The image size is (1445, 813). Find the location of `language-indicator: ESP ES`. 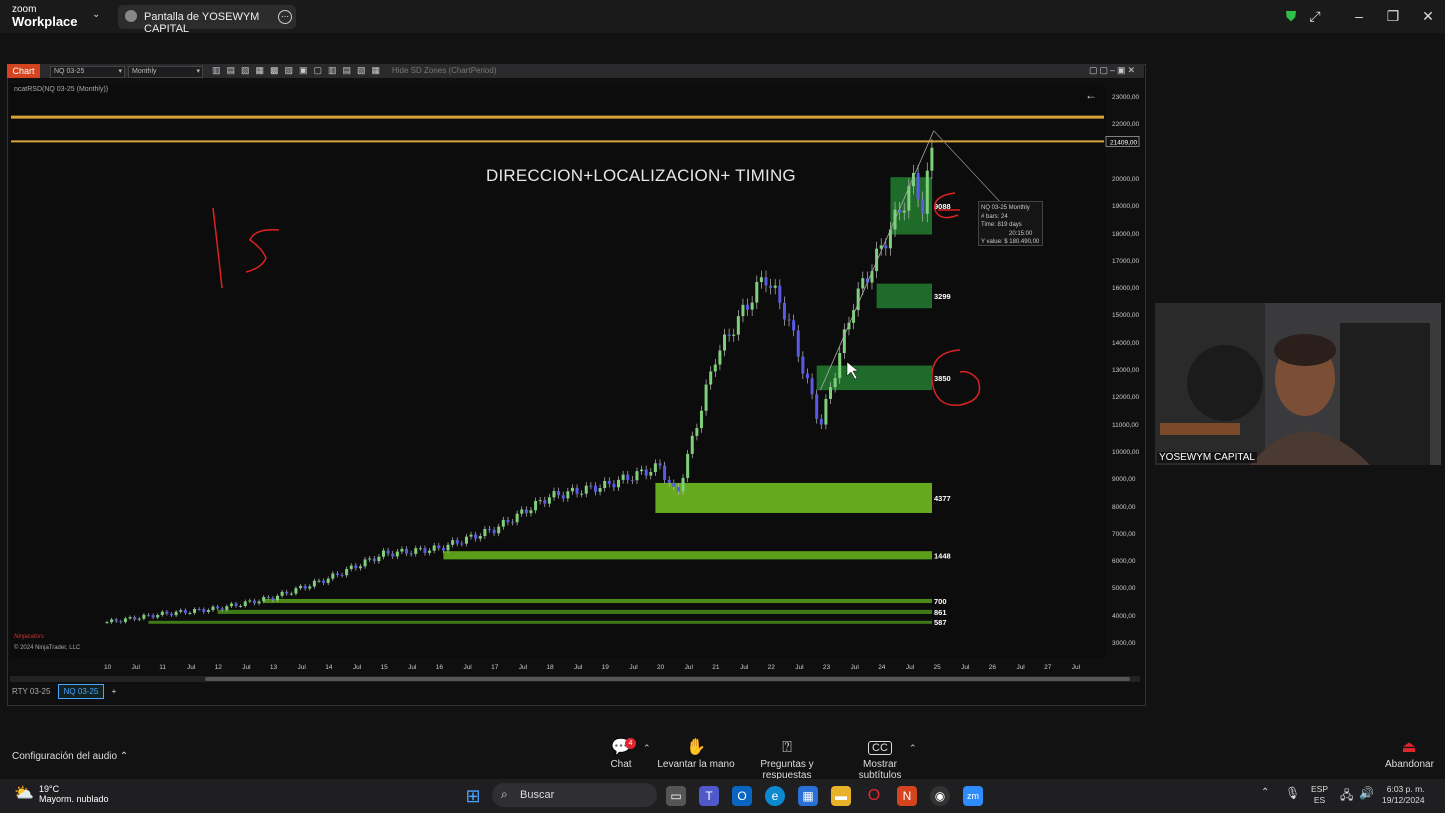

language-indicator: ESP ES is located at coordinates (1319, 795).